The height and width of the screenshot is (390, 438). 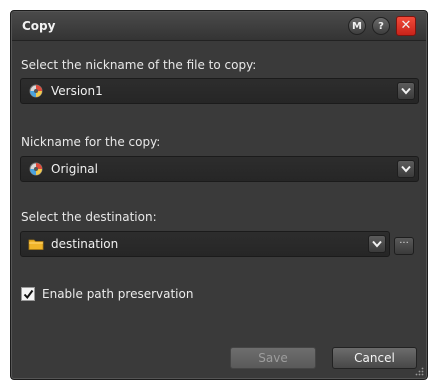 What do you see at coordinates (36, 244) in the screenshot?
I see `folder-icon` at bounding box center [36, 244].